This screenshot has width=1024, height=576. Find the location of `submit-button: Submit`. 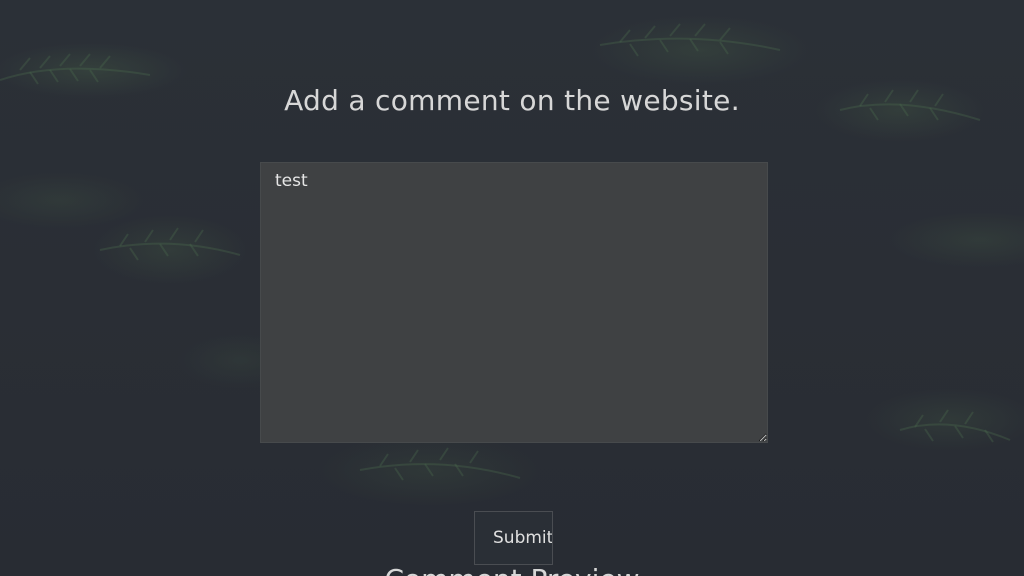

submit-button: Submit is located at coordinates (513, 538).